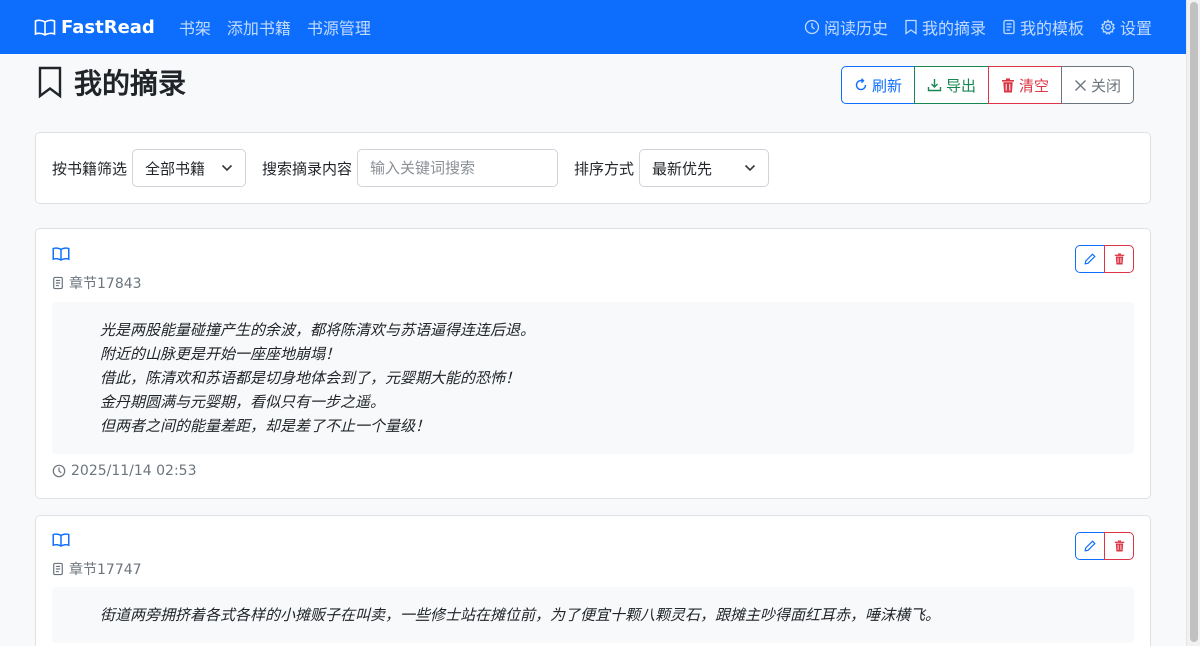  Describe the element at coordinates (1051, 28) in the screenshot. I see `nav-my-templates-label: 我的模板` at that location.